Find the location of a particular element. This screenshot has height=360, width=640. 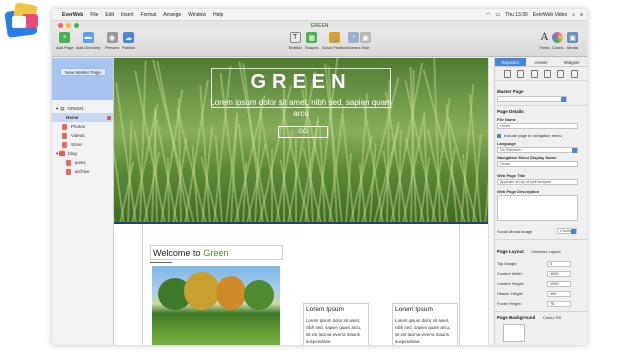

sidebar-item-label: archive is located at coordinates (82, 171).